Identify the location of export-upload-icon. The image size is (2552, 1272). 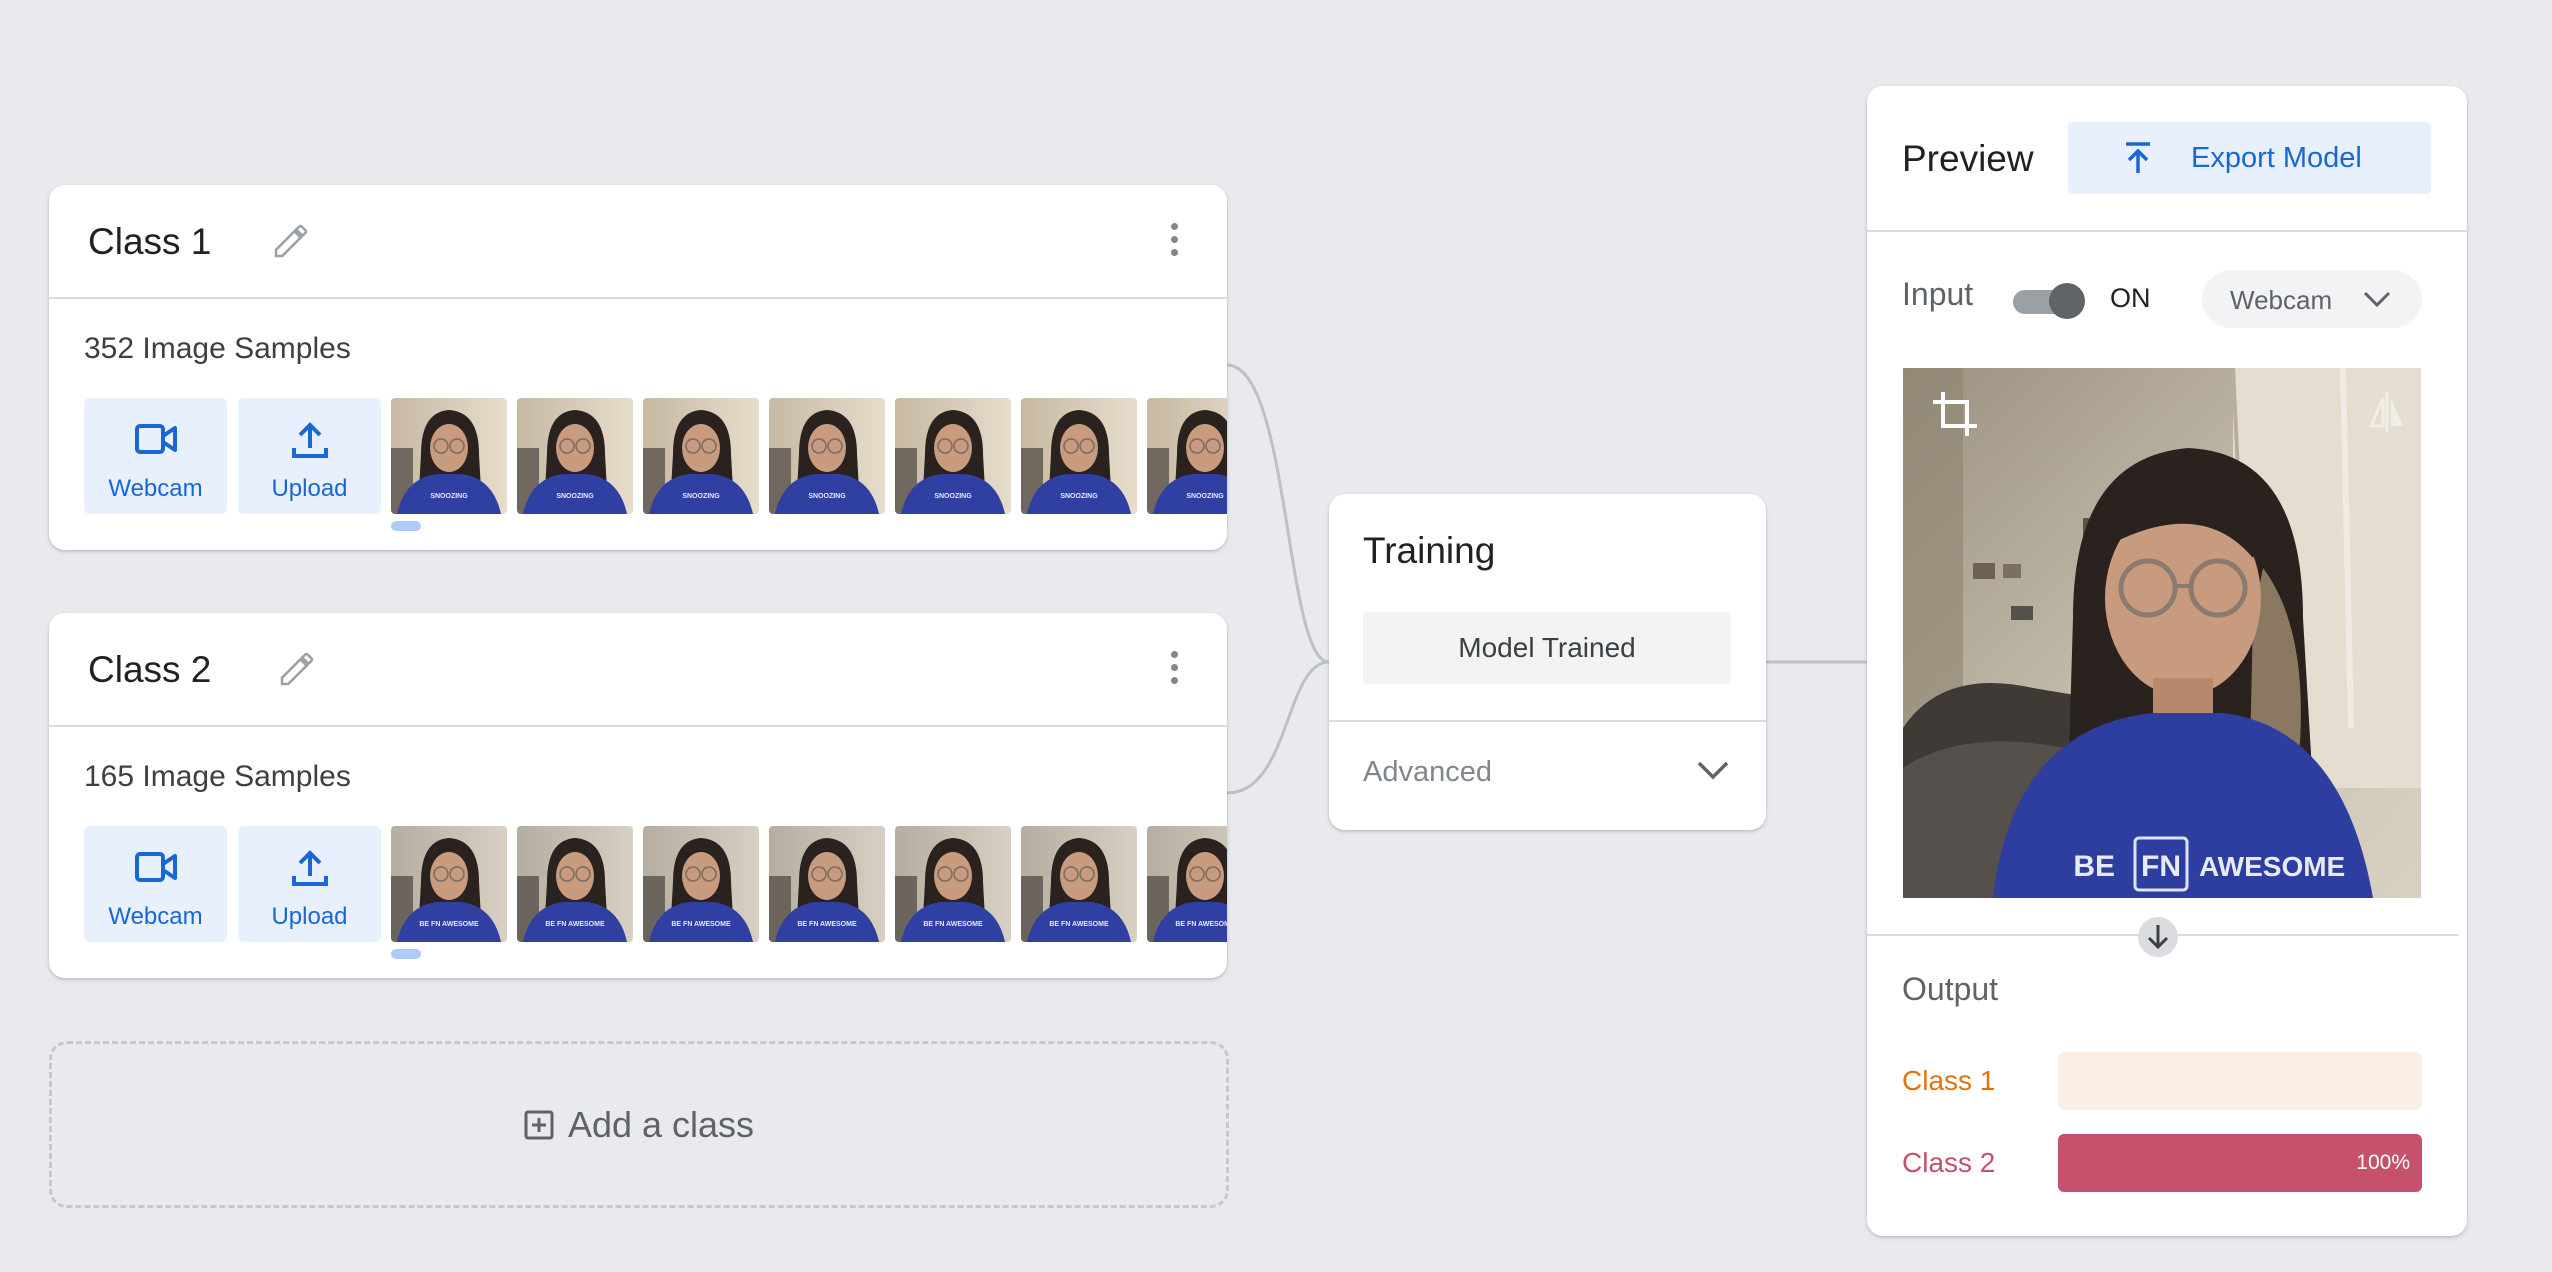
(2138, 157).